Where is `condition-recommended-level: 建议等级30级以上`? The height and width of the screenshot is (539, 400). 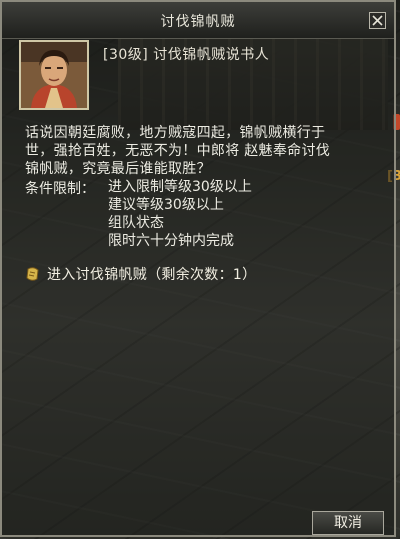
condition-recommended-level: 建议等级30级以上 is located at coordinates (166, 205).